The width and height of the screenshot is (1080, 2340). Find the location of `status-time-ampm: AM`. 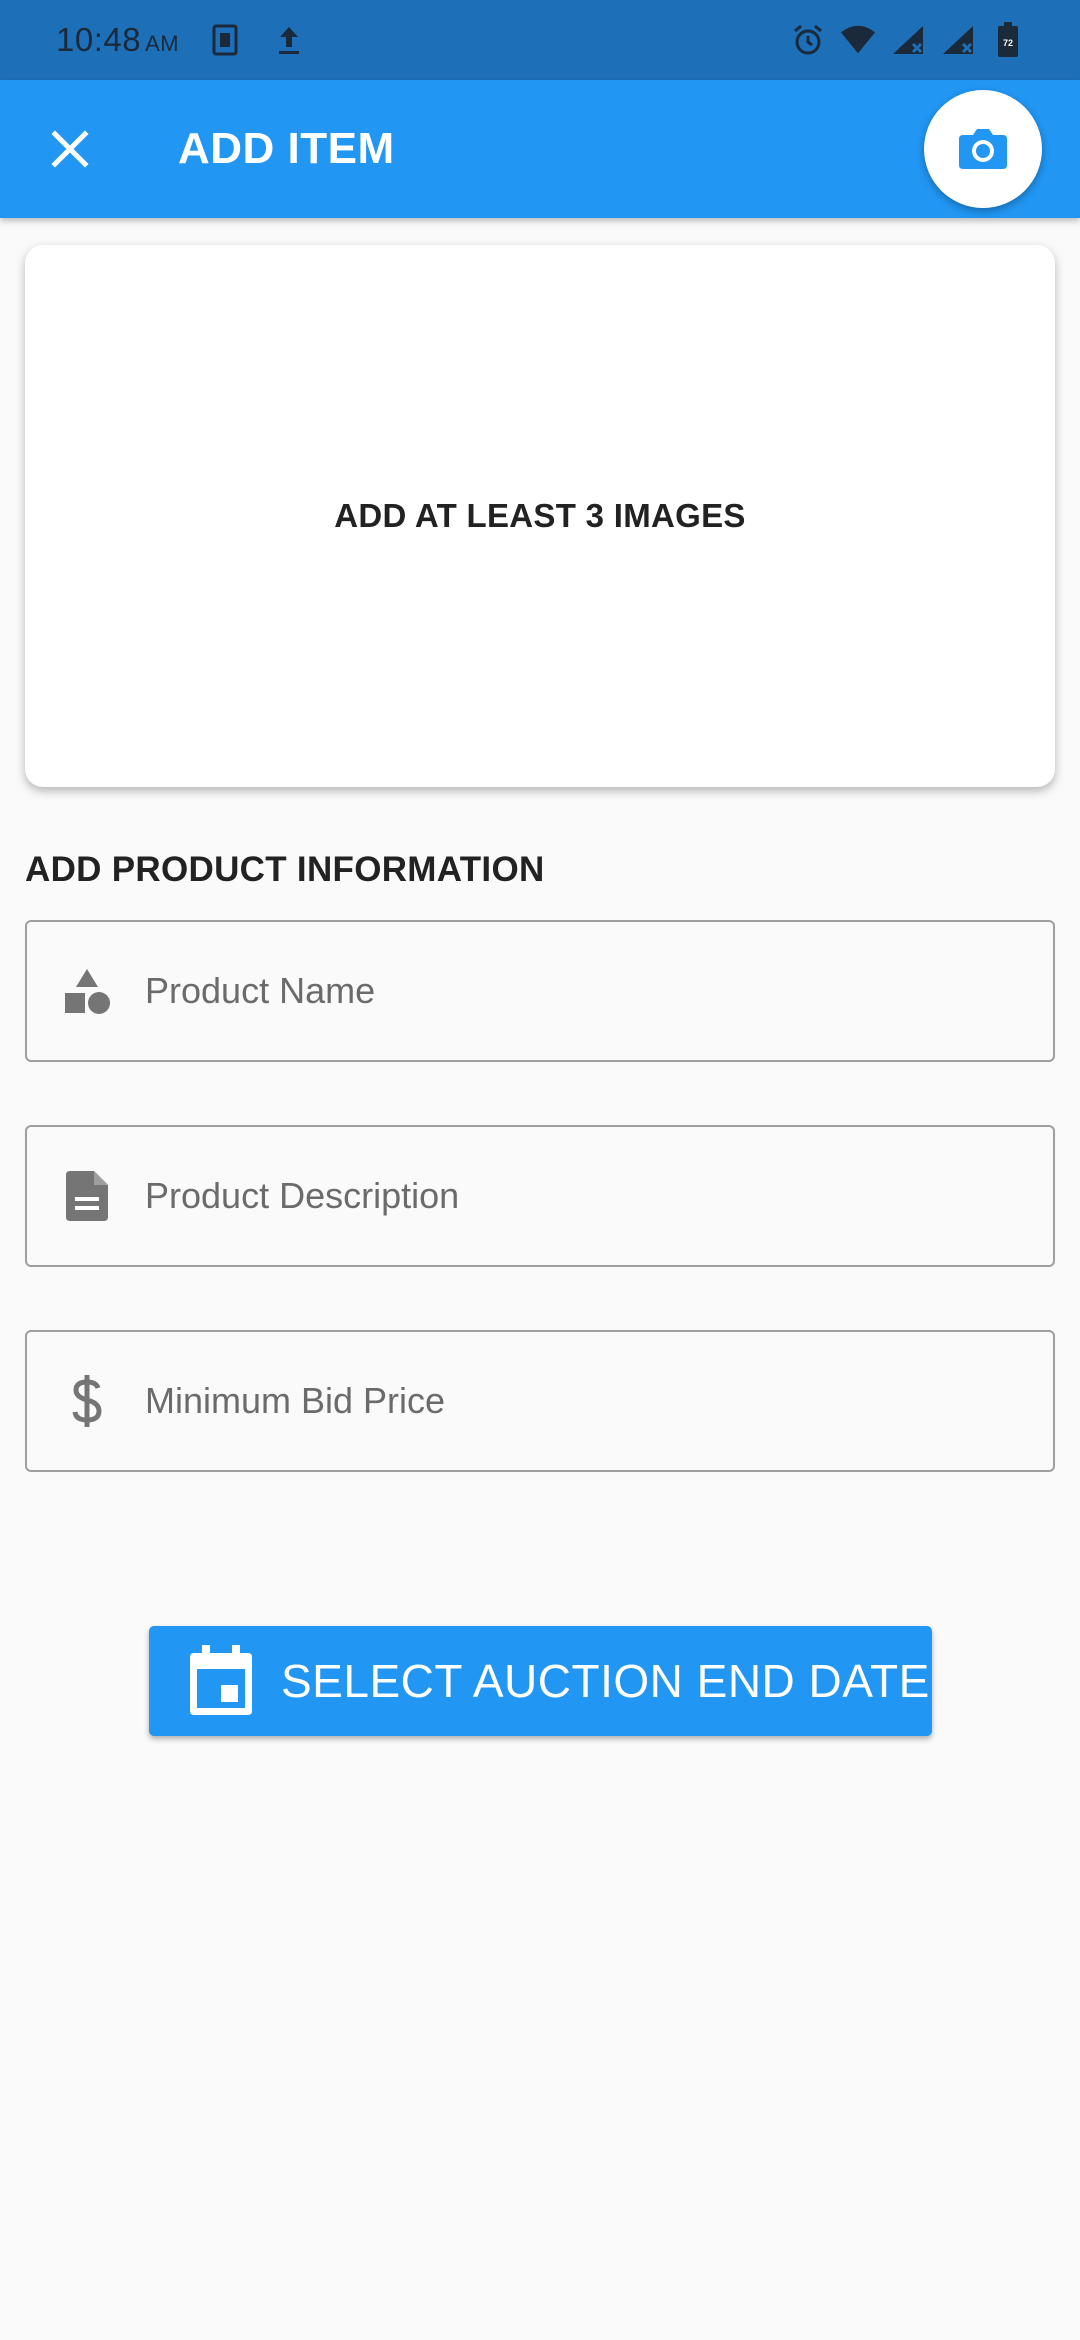

status-time-ampm: AM is located at coordinates (162, 43).